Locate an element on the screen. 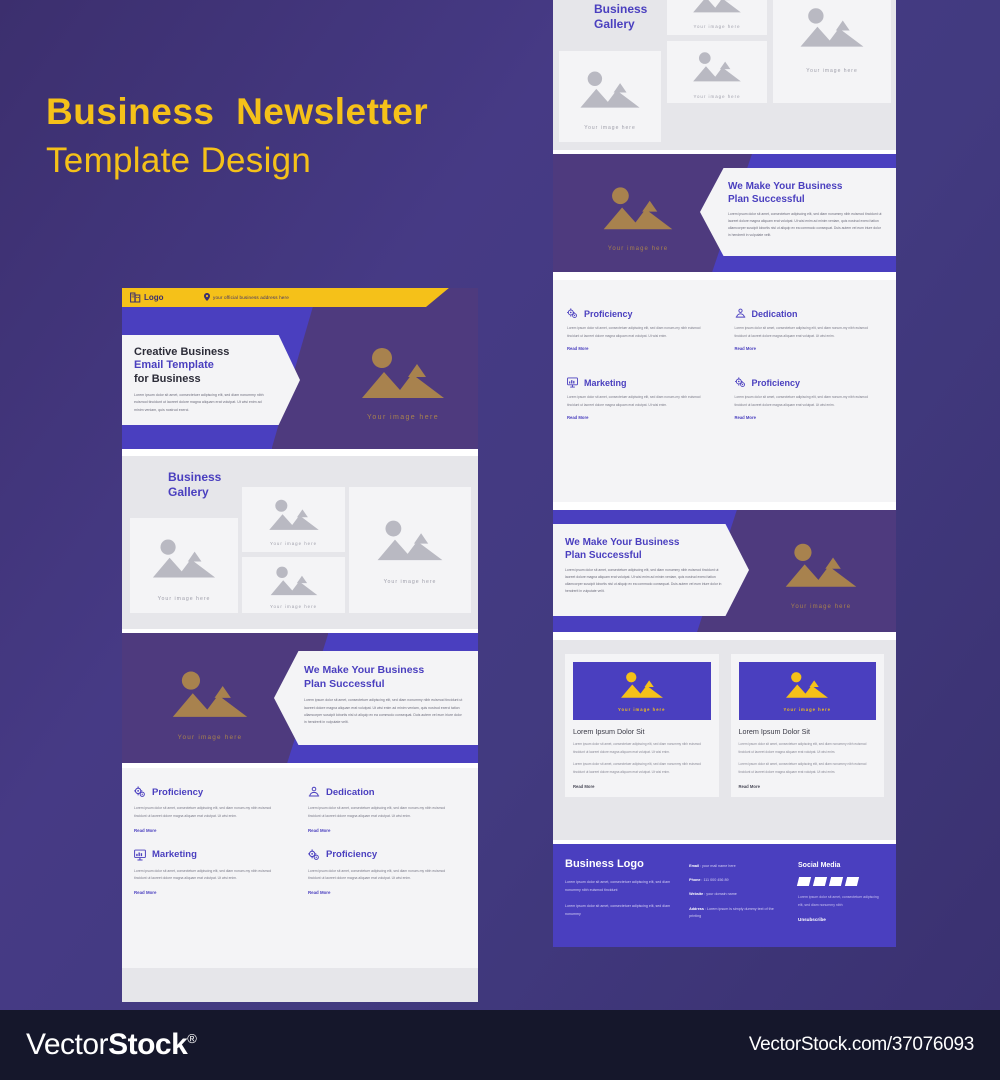 The image size is (1000, 1080). hero-image-placeholder: Your image here is located at coordinates (403, 380).